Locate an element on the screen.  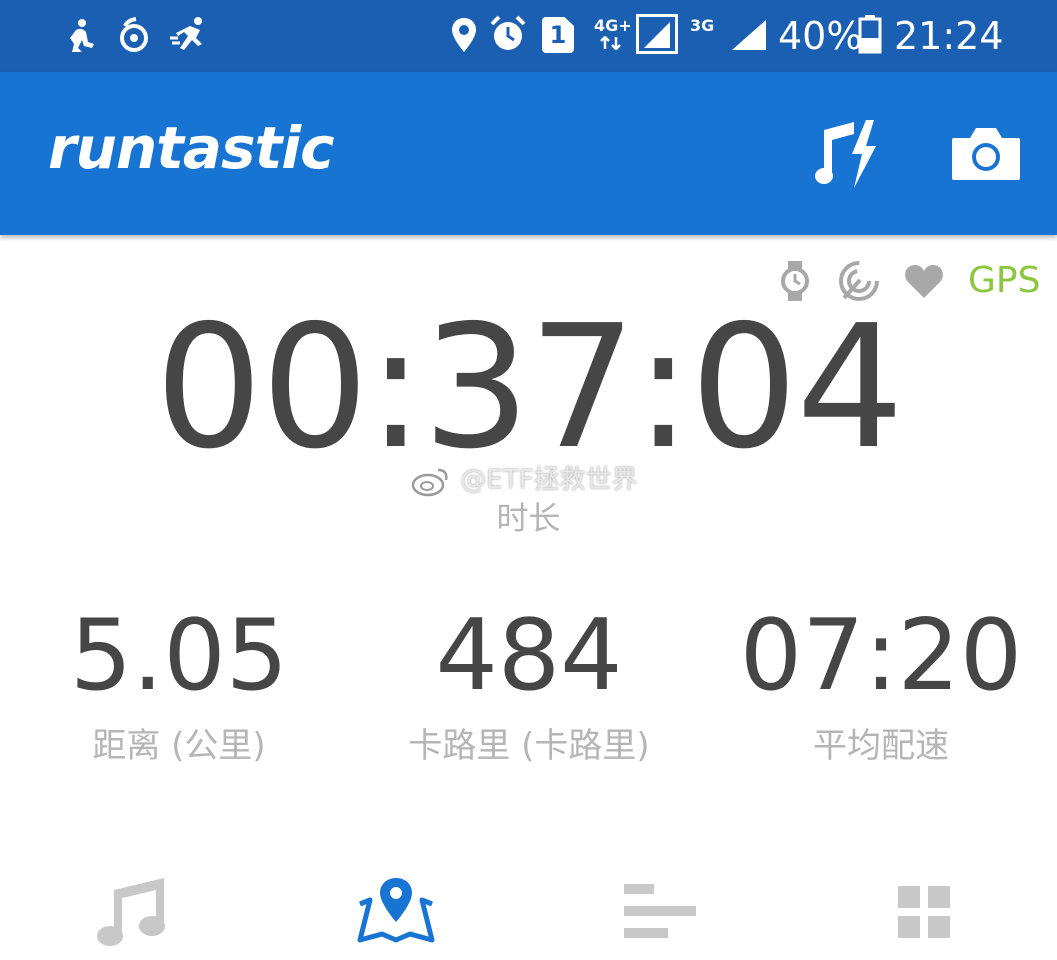
signal-3g-icon is located at coordinates (749, 35).